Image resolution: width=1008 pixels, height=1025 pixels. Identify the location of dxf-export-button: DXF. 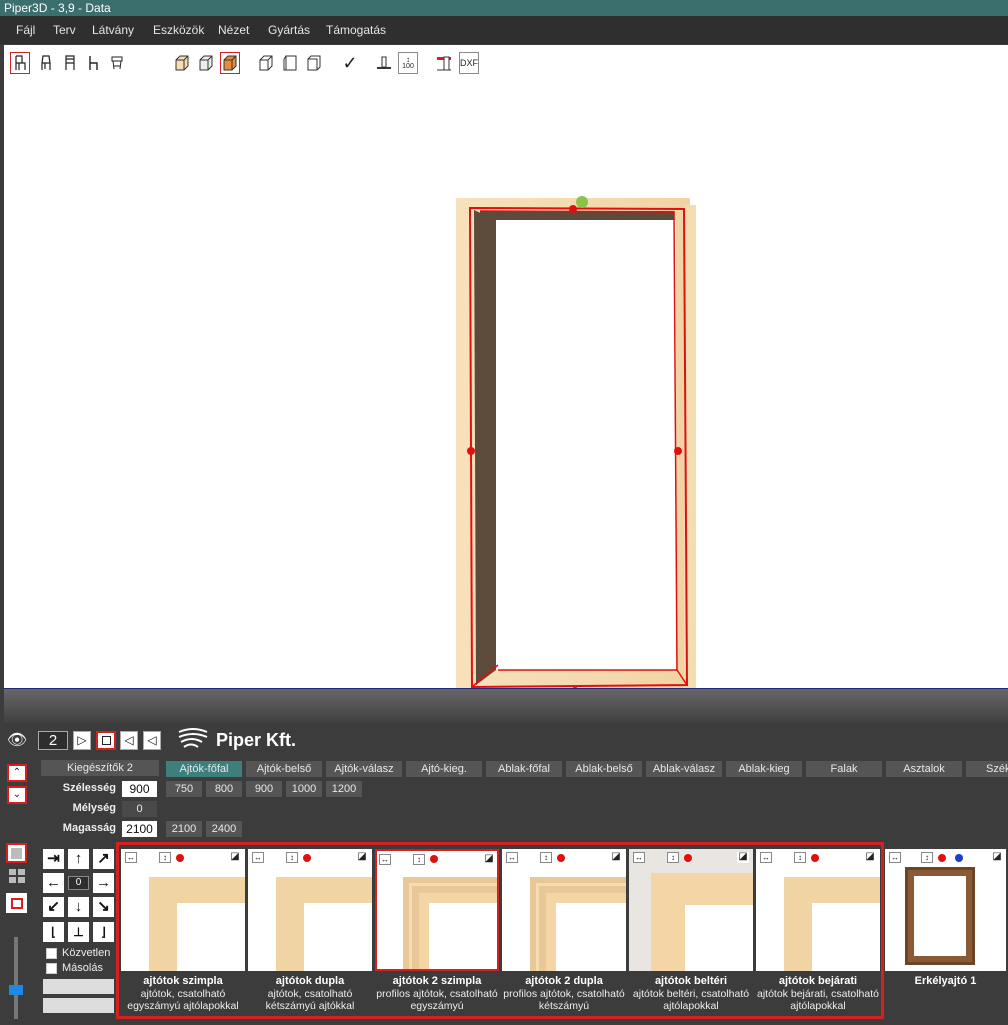
(469, 63).